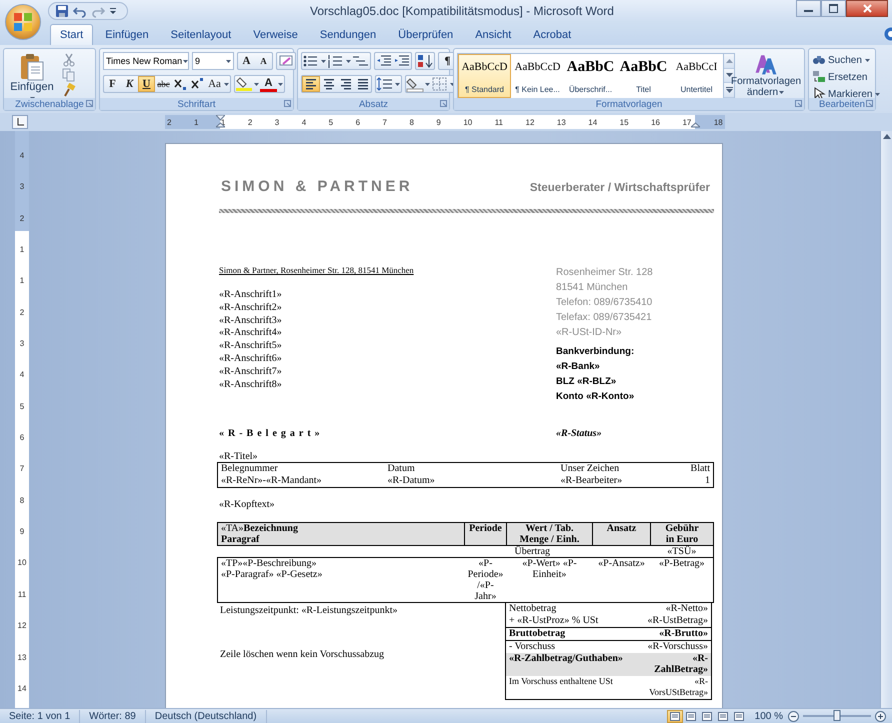 The height and width of the screenshot is (723, 892). I want to click on company-name: SIMON & PARTNER, so click(317, 186).